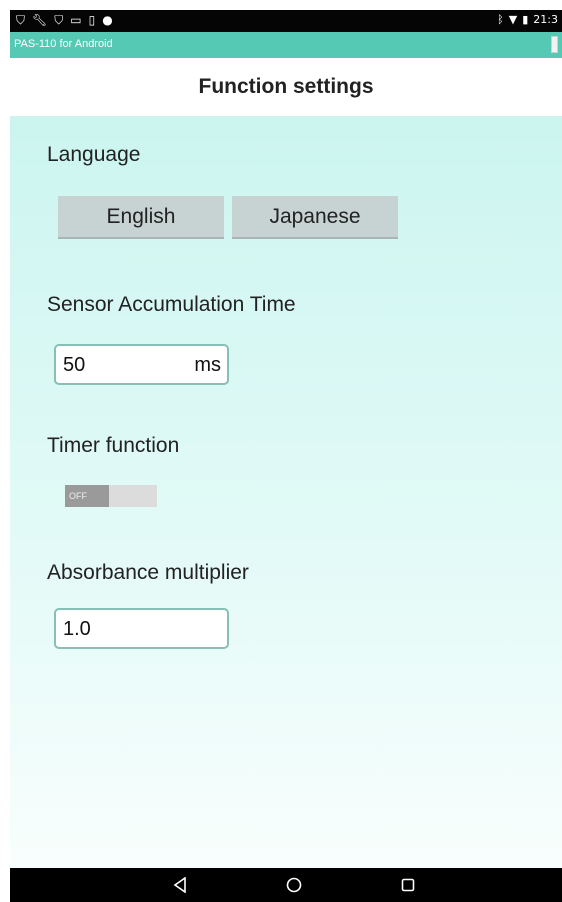 The width and height of the screenshot is (562, 902). I want to click on recents-icon, so click(408, 885).